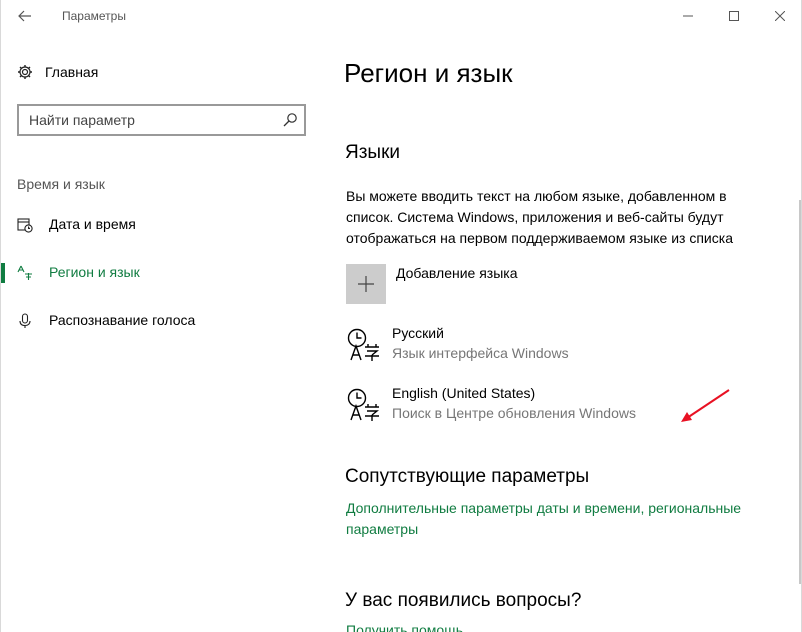 This screenshot has height=632, width=802. I want to click on sidebar-item-label: Регион и язык, so click(94, 272).